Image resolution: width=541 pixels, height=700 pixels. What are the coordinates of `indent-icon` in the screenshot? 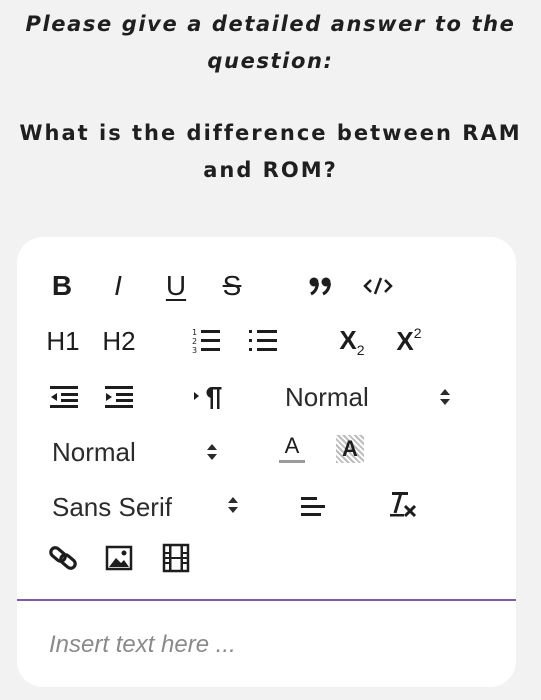 It's located at (119, 397).